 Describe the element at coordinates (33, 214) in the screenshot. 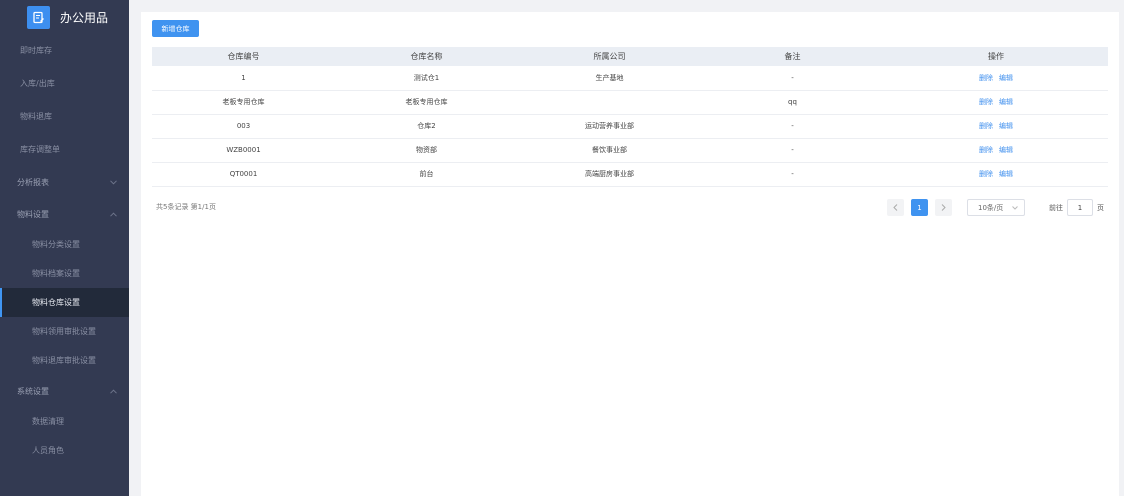

I see `sidebar-group-label: 物料设置` at that location.